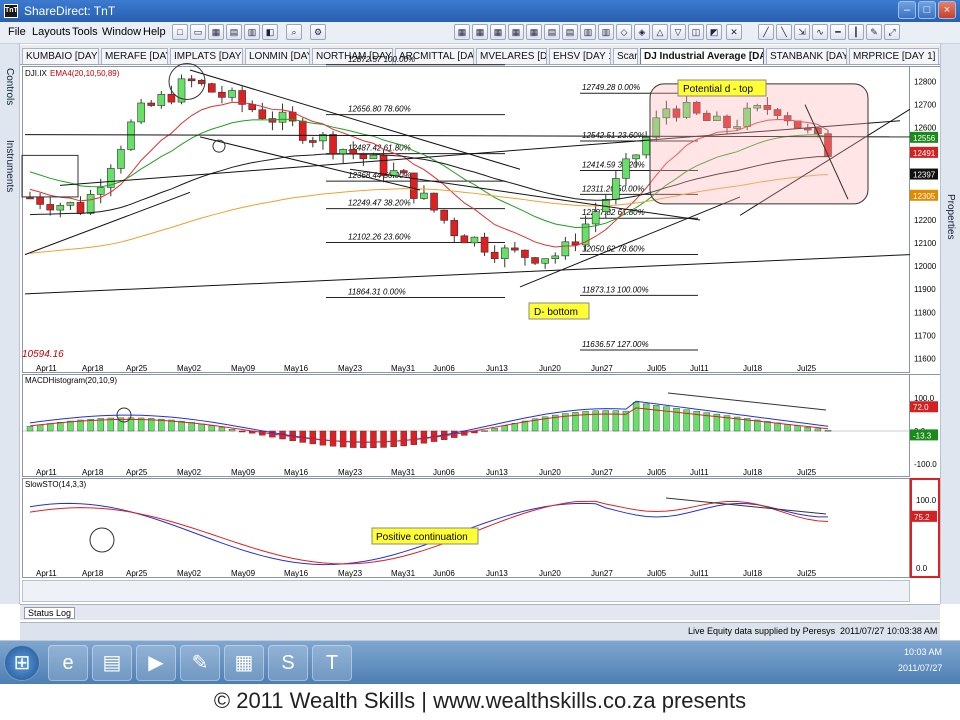  I want to click on price-value-tag-text: 12397, so click(924, 175).